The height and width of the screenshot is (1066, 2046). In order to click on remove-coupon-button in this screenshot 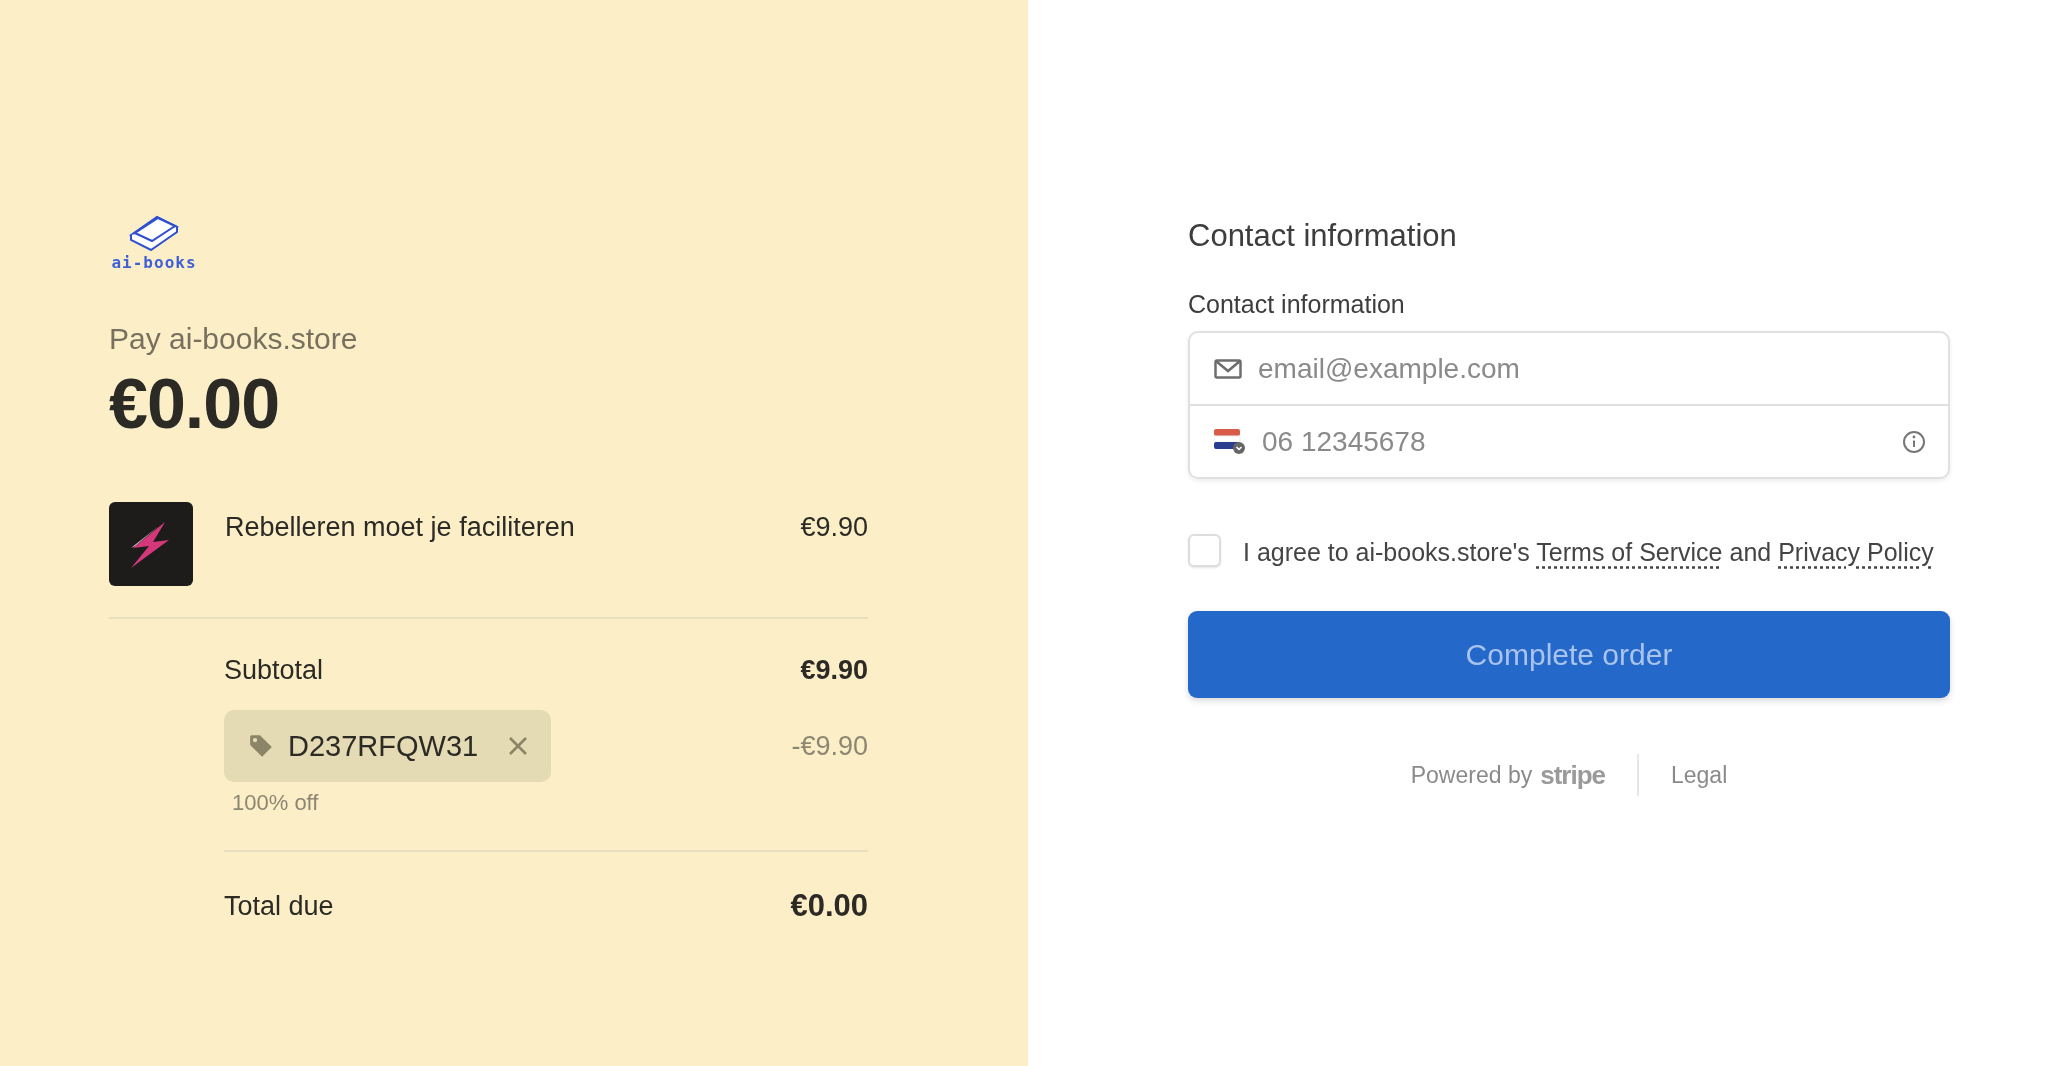, I will do `click(518, 746)`.